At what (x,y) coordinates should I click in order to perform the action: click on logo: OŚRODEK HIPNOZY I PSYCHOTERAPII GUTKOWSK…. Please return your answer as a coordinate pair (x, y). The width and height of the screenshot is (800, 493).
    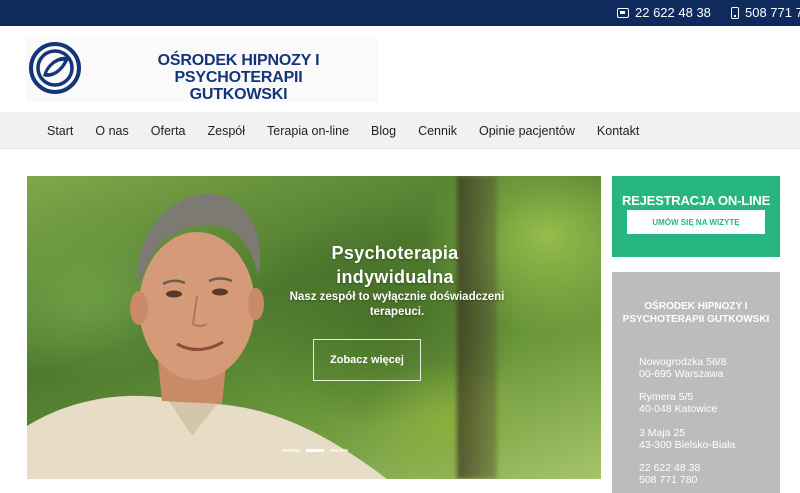
    Looking at the image, I should click on (203, 69).